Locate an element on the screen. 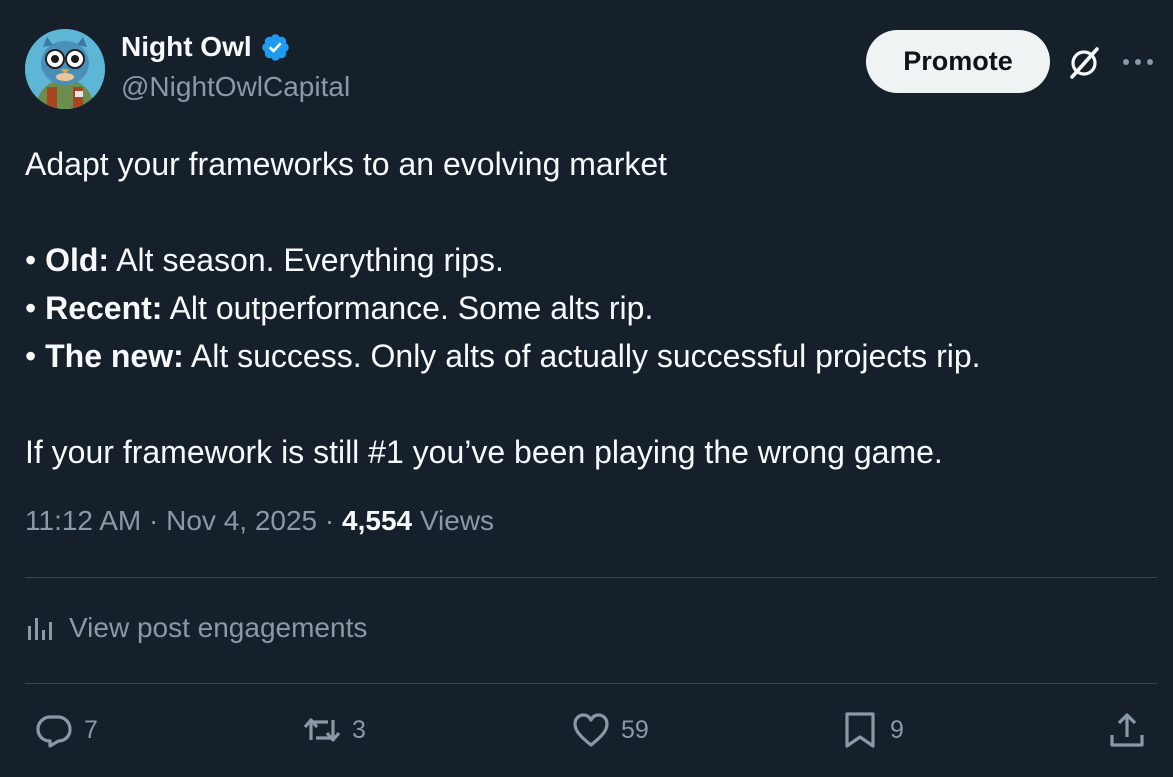 The width and height of the screenshot is (1173, 777). promote-button: Promote is located at coordinates (958, 61).